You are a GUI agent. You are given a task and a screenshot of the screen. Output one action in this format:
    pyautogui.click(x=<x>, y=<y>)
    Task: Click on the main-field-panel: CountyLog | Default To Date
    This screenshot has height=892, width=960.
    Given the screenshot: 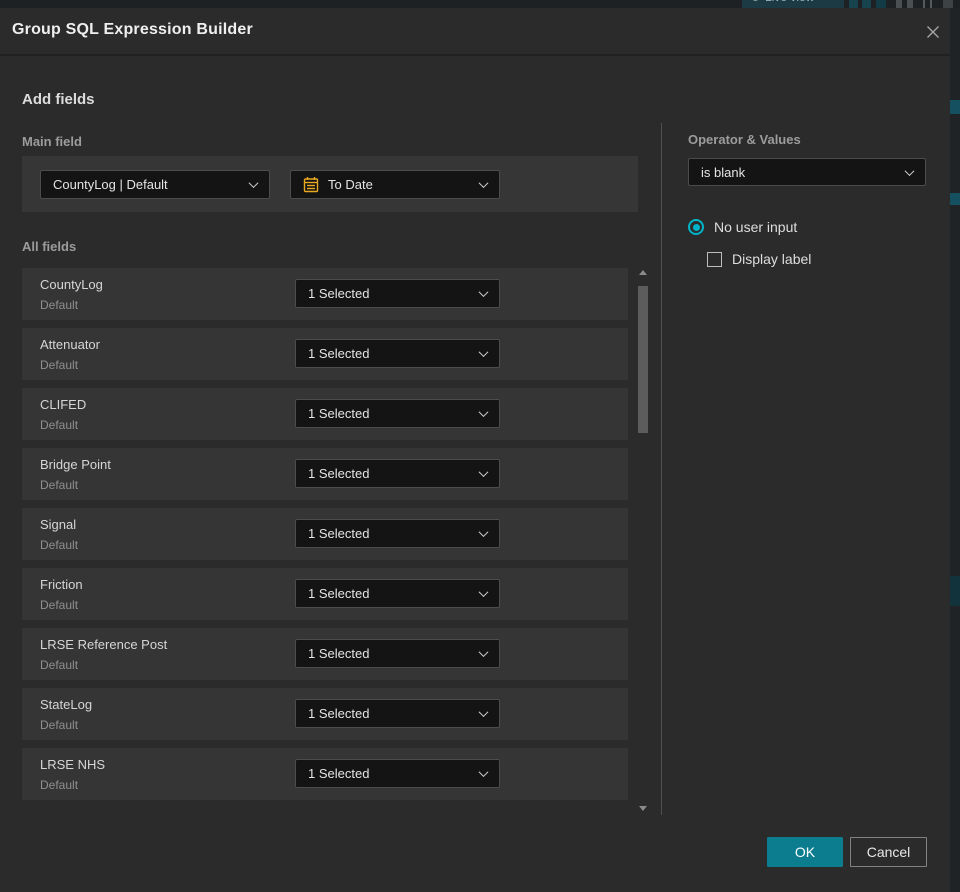 What is the action you would take?
    pyautogui.click(x=330, y=184)
    